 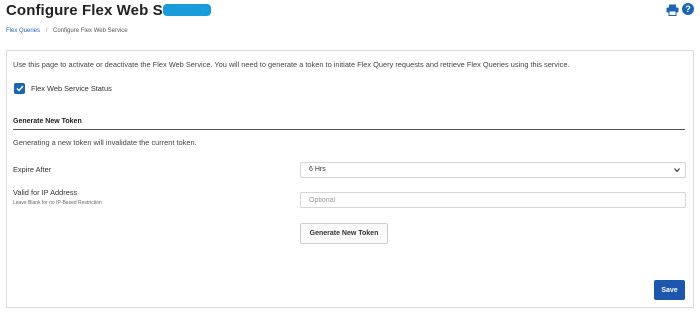 What do you see at coordinates (71, 88) in the screenshot?
I see `status-label: Flex Web Service Status` at bounding box center [71, 88].